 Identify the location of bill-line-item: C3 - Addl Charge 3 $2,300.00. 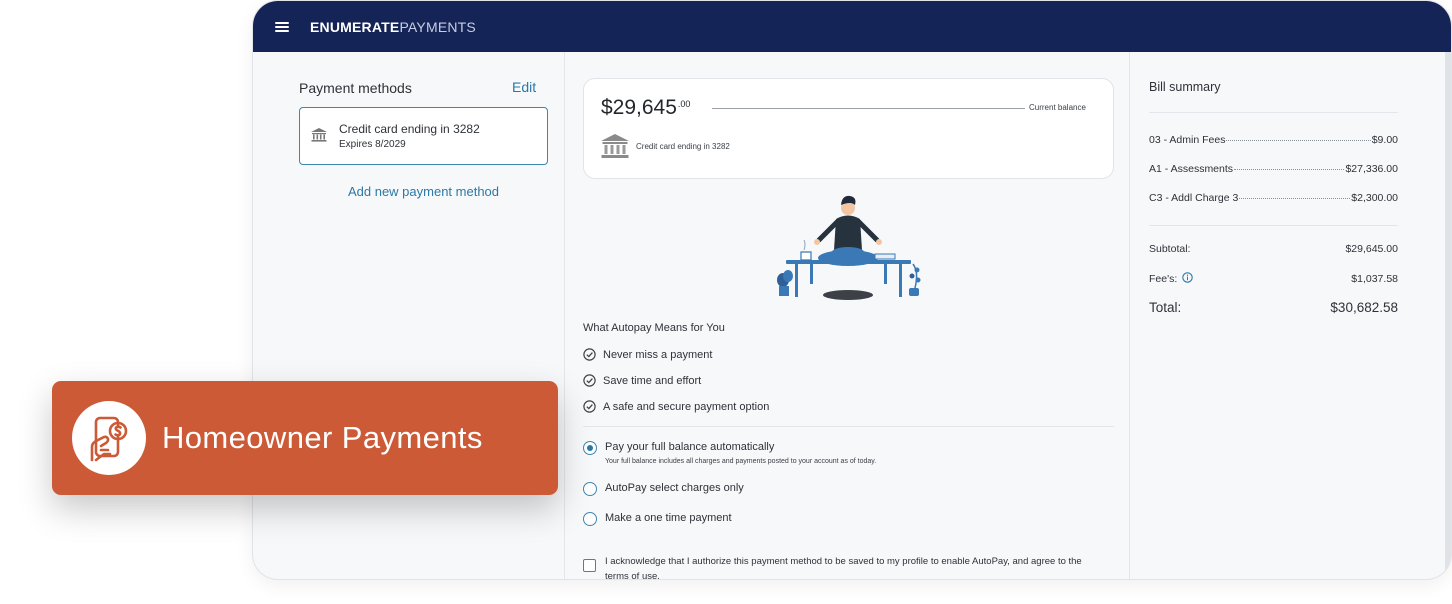
(1273, 198).